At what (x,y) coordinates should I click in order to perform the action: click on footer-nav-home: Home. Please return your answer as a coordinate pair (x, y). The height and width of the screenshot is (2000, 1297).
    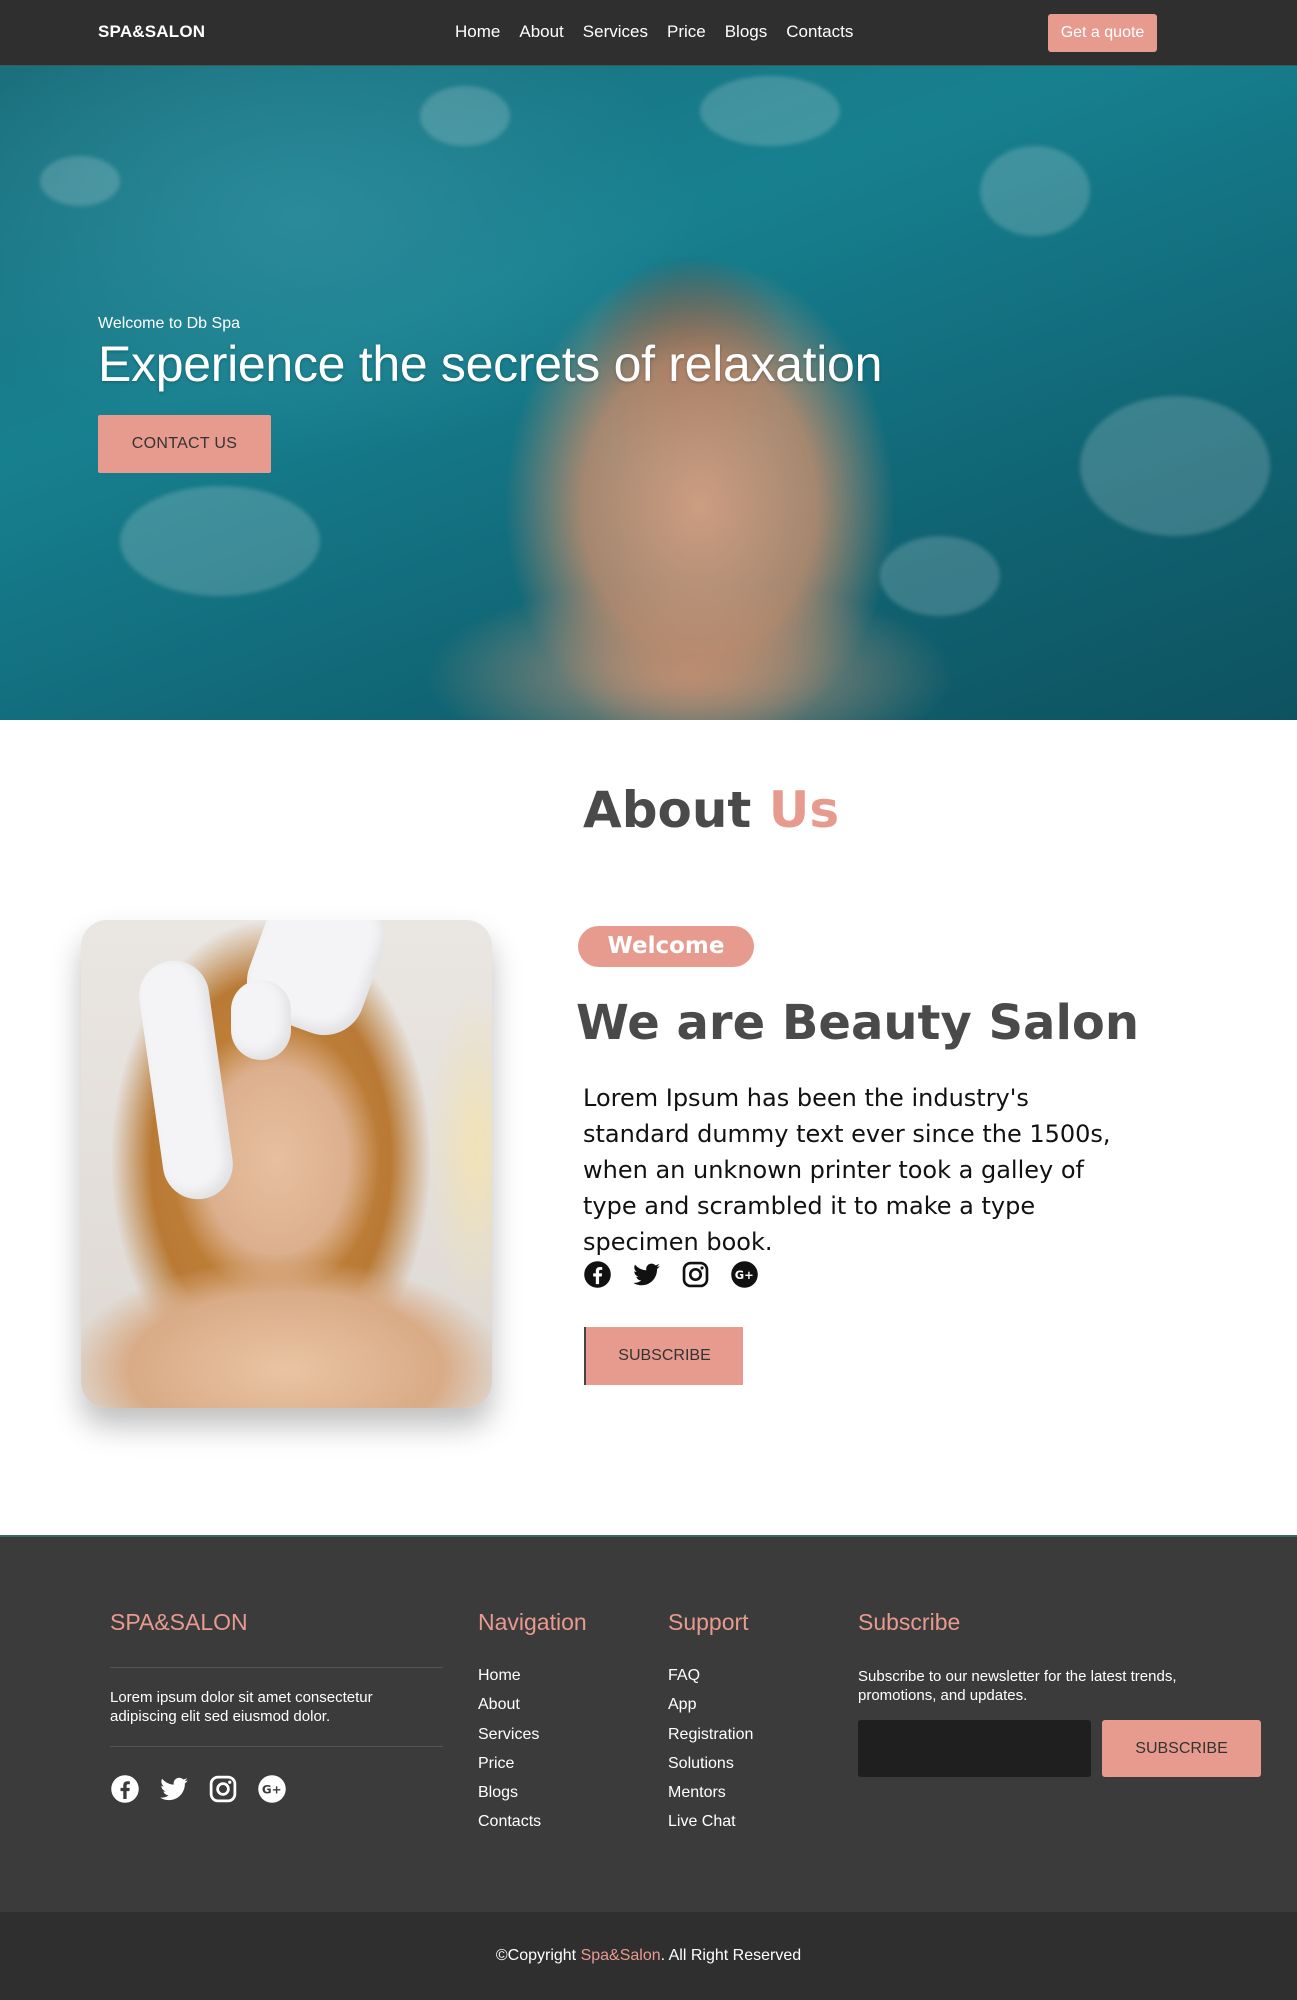
    Looking at the image, I should click on (509, 1681).